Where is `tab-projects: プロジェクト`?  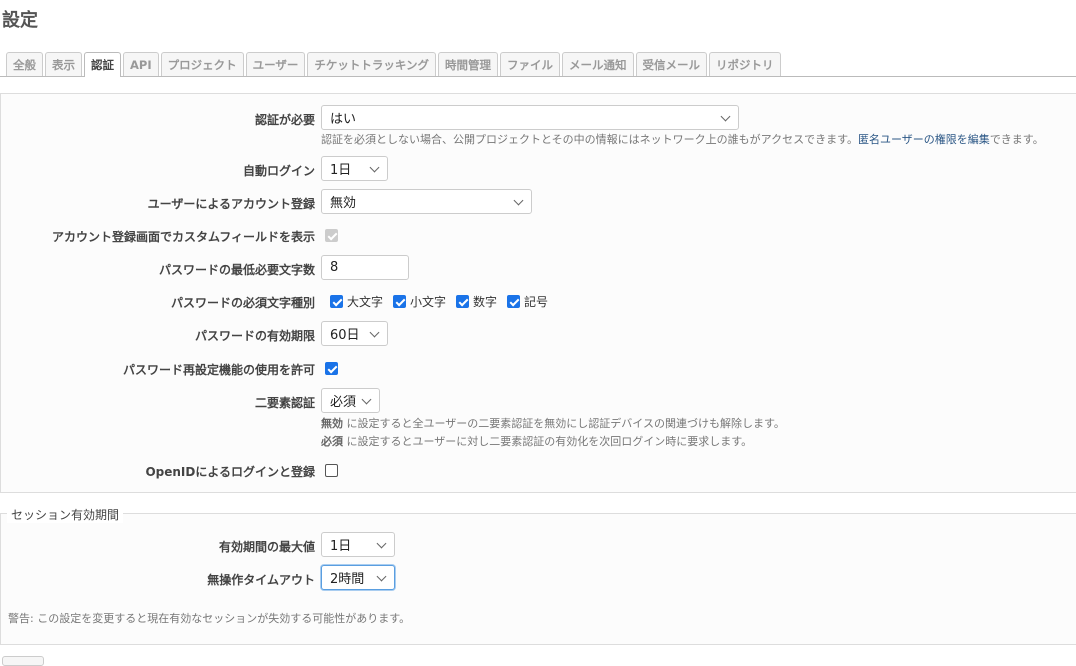
tab-projects: プロジェクト is located at coordinates (202, 64).